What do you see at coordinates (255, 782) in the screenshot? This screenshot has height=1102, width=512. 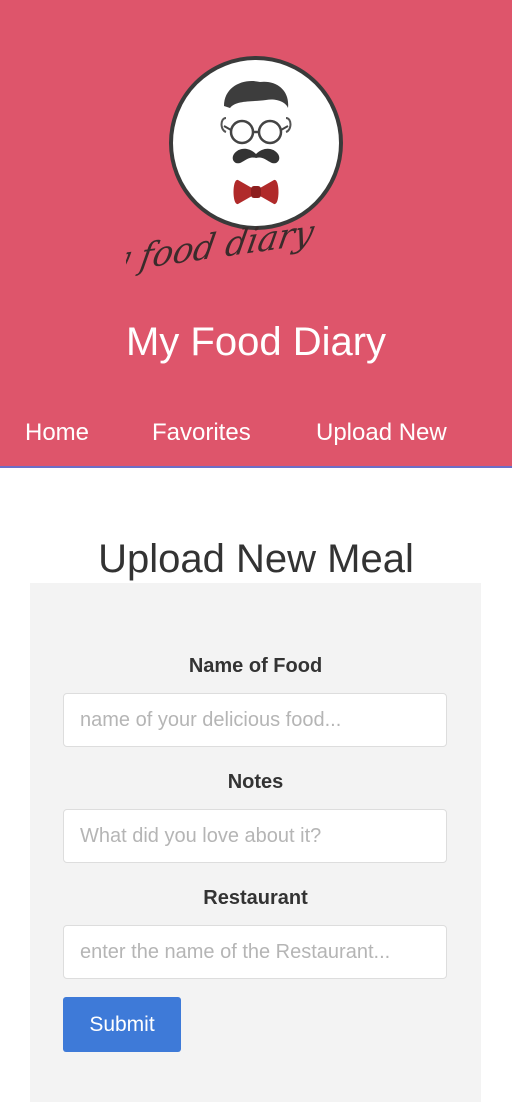 I see `notes-label: Notes` at bounding box center [255, 782].